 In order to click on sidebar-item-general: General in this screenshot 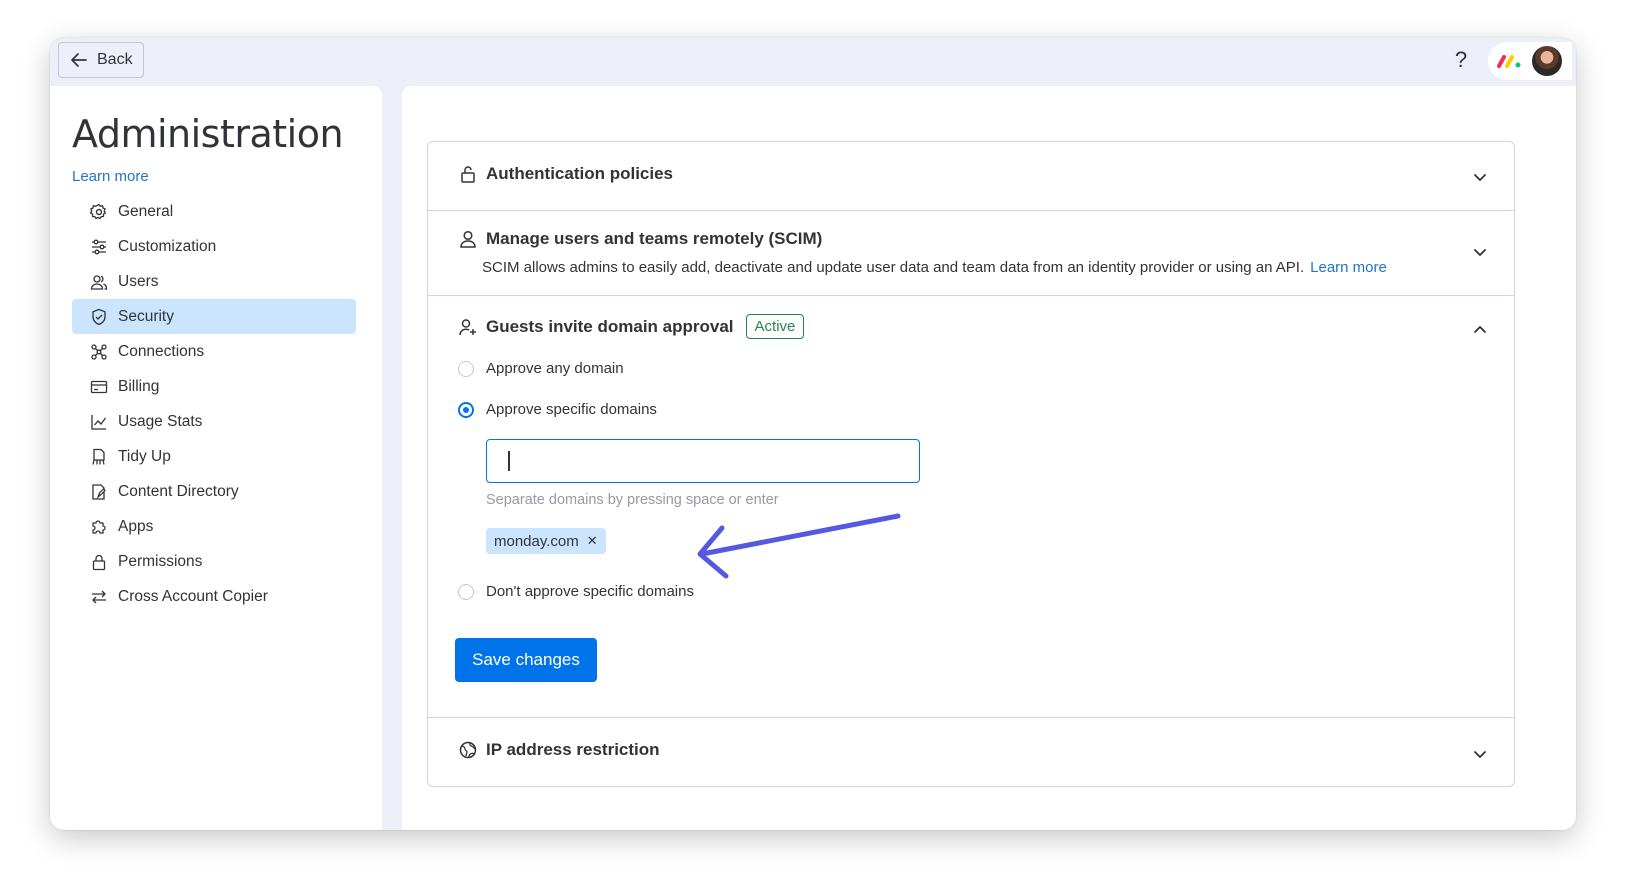, I will do `click(214, 211)`.